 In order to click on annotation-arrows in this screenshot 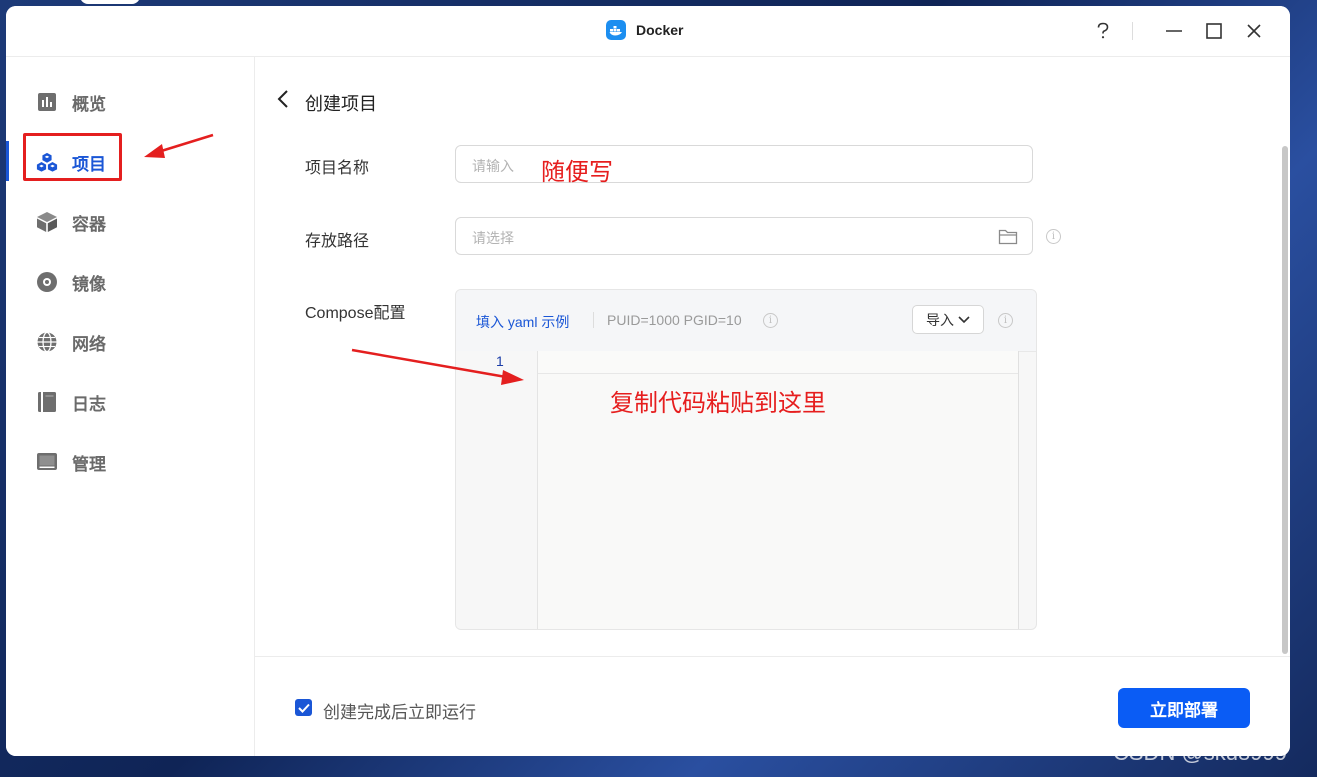, I will do `click(334, 259)`.